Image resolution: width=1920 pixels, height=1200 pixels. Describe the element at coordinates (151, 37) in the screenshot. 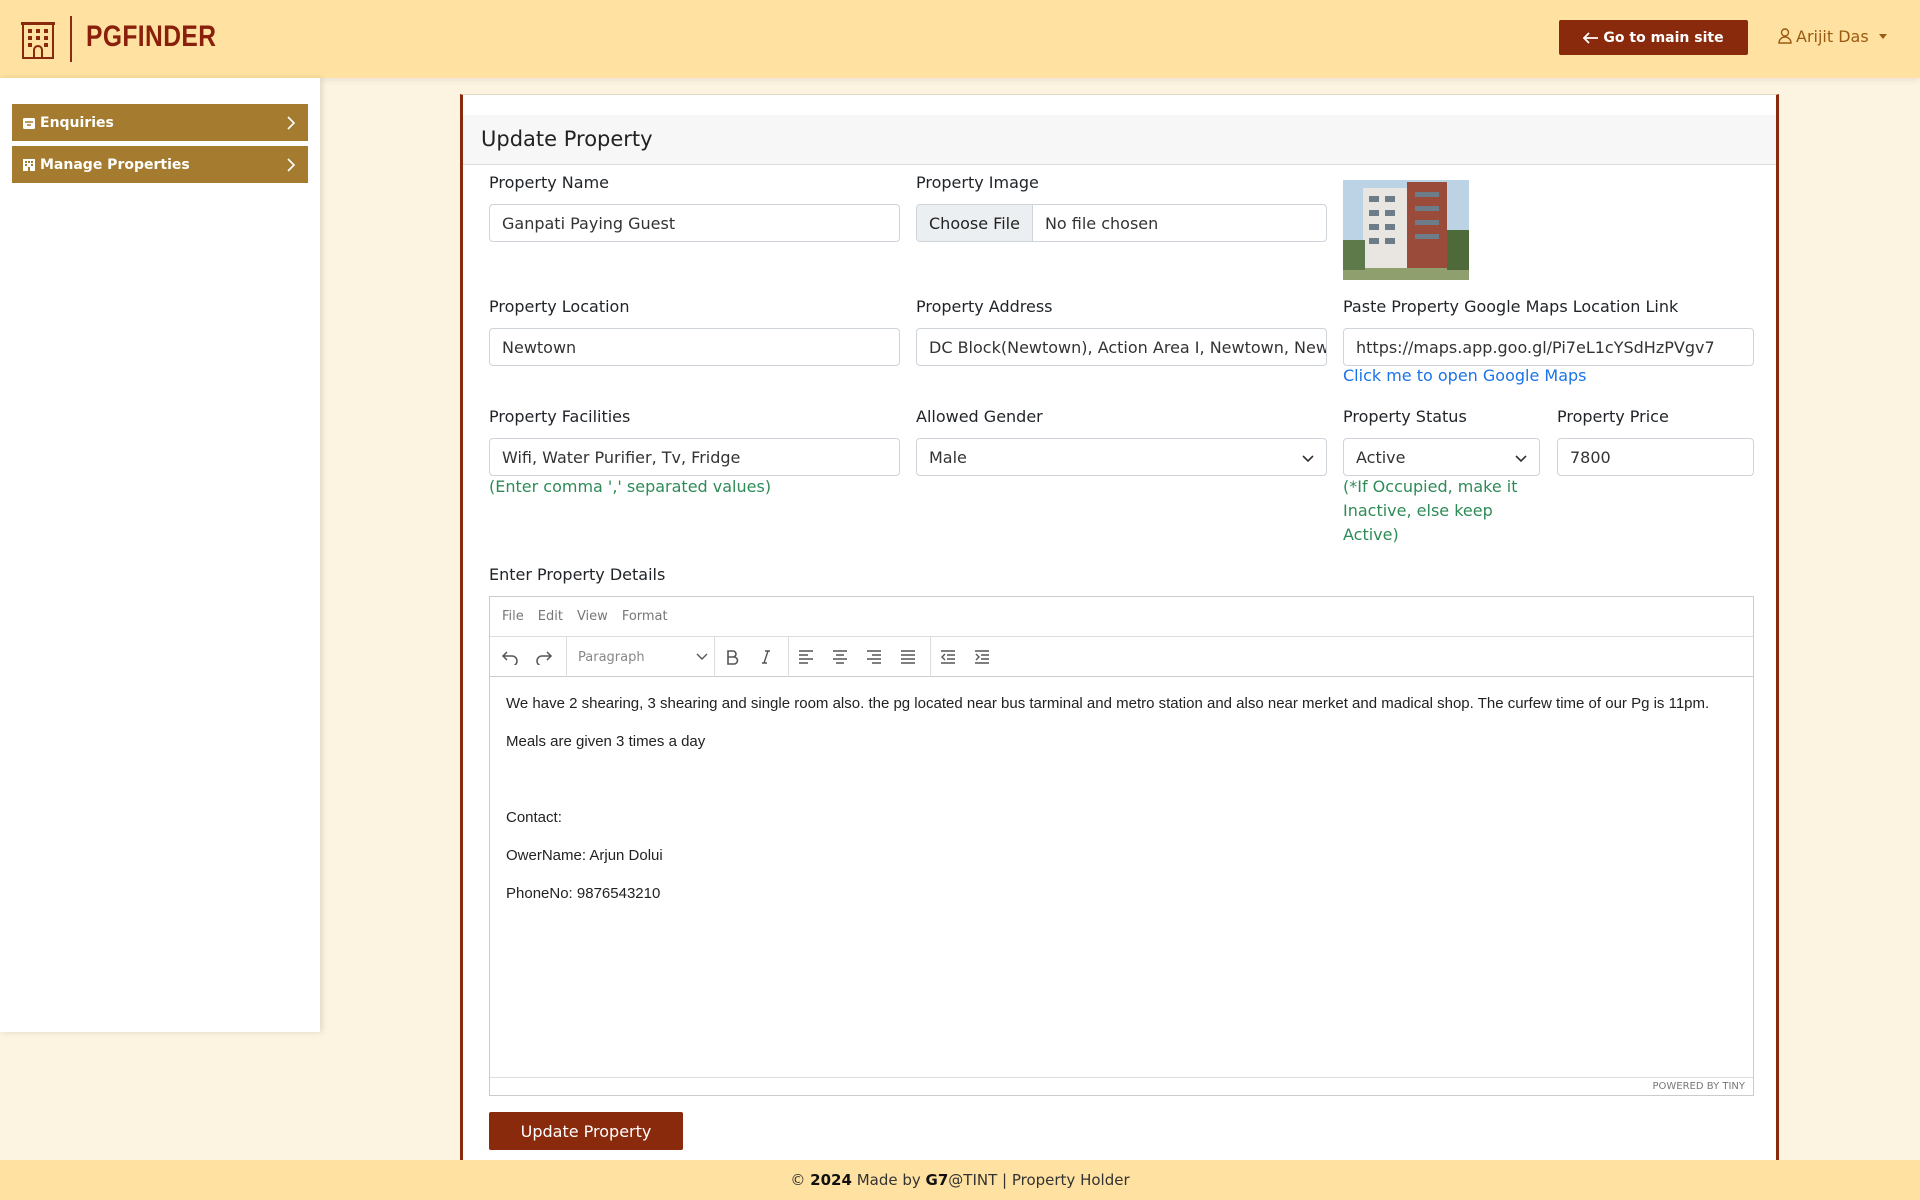

I see `brand-name: PGFINDER` at that location.